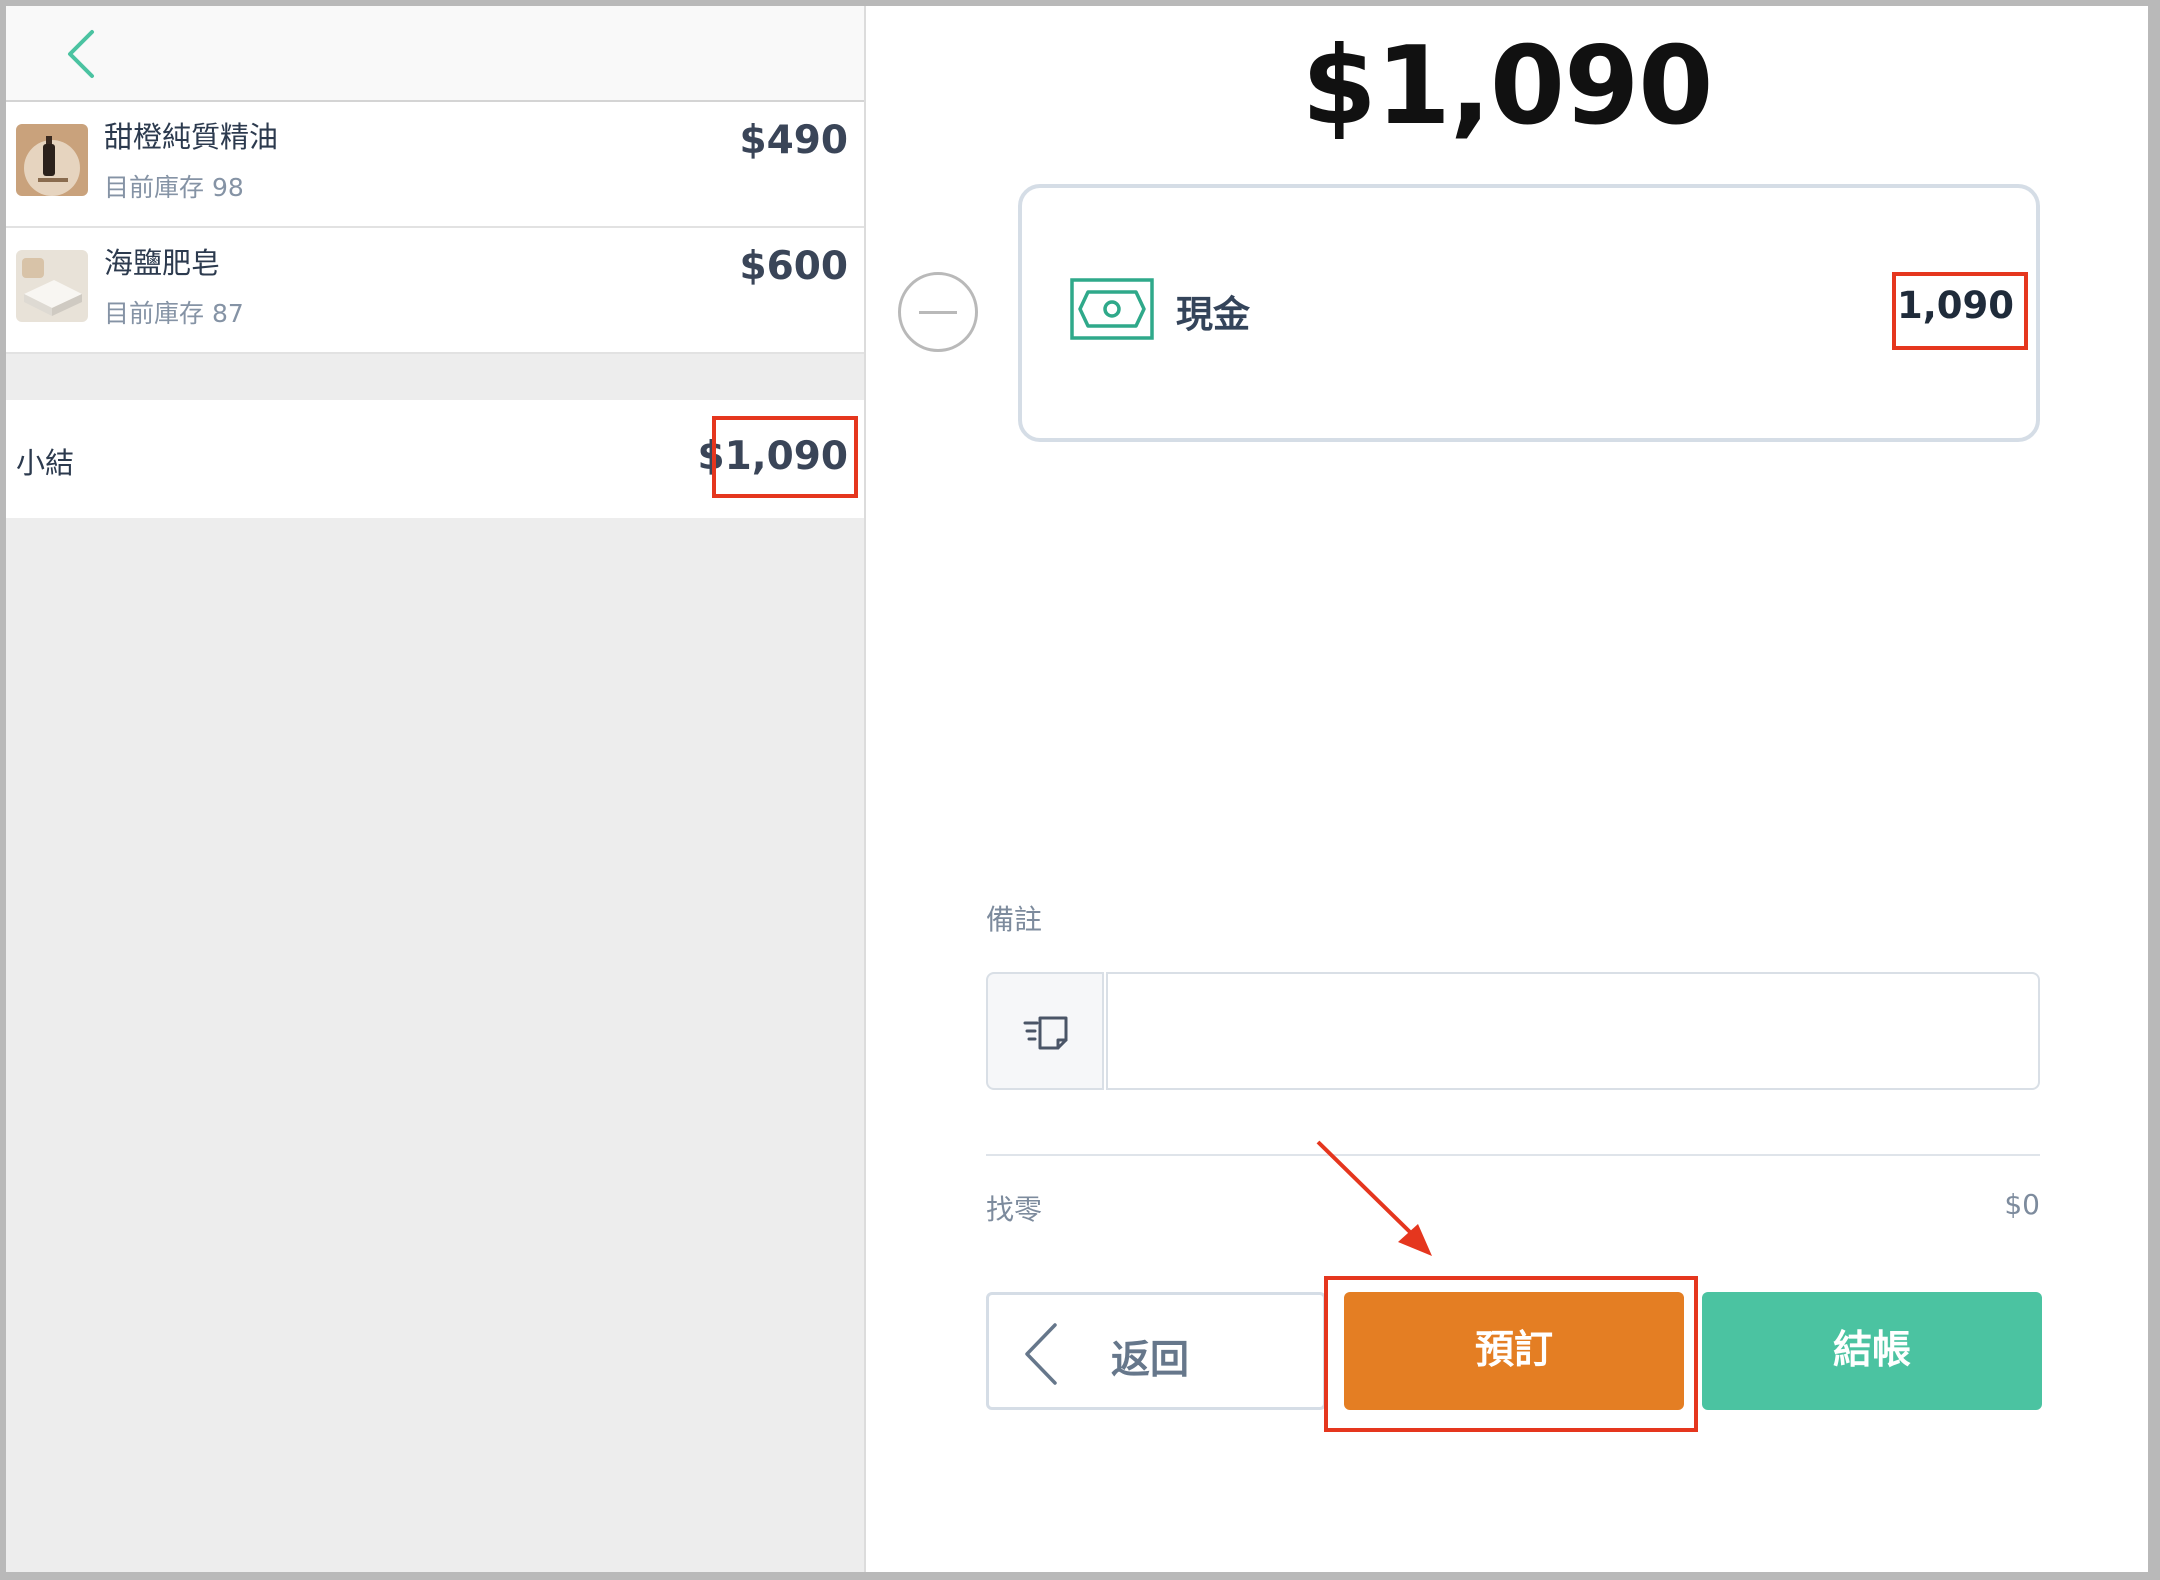 The height and width of the screenshot is (1580, 2160). I want to click on product-stock: 目前庫存 98, so click(174, 187).